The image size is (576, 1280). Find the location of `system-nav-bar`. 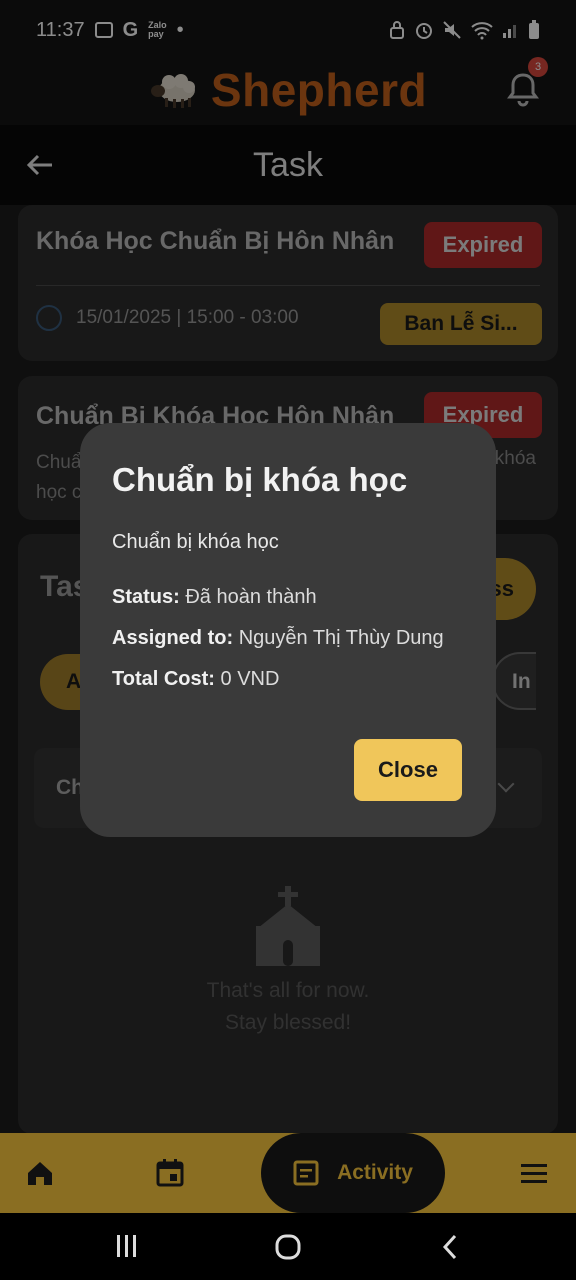

system-nav-bar is located at coordinates (288, 1246).